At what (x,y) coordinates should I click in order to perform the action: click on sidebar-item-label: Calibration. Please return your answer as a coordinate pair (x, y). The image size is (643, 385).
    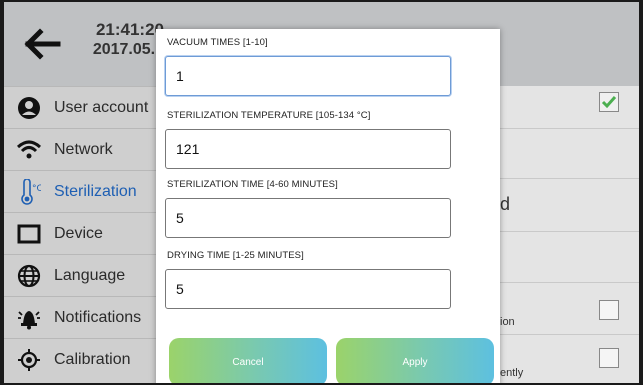
    Looking at the image, I should click on (92, 359).